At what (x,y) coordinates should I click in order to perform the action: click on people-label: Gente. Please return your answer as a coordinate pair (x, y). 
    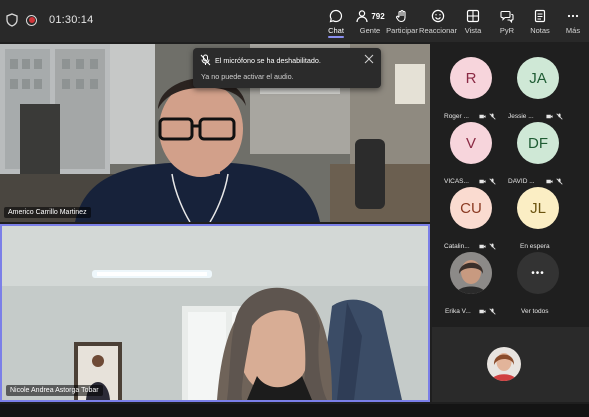
    Looking at the image, I should click on (370, 30).